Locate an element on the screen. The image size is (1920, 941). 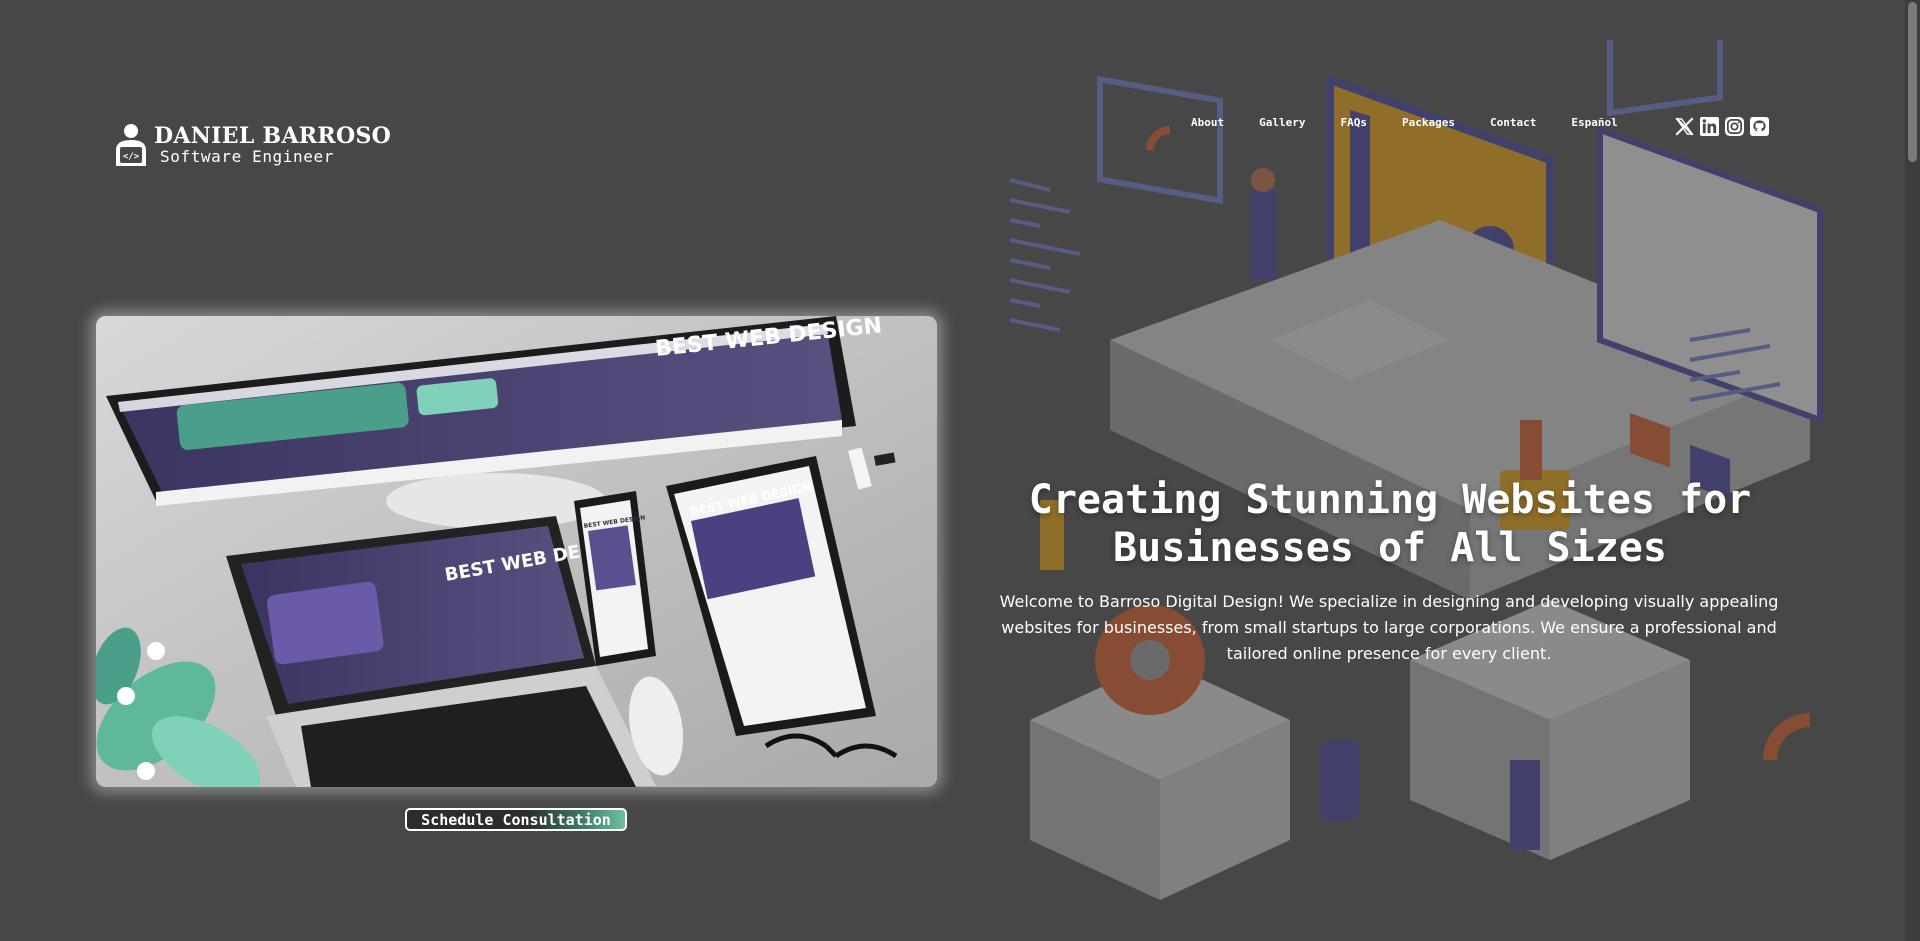
brand-logo: </> DANIEL BARROSO Software Engineer is located at coordinates (252, 145).